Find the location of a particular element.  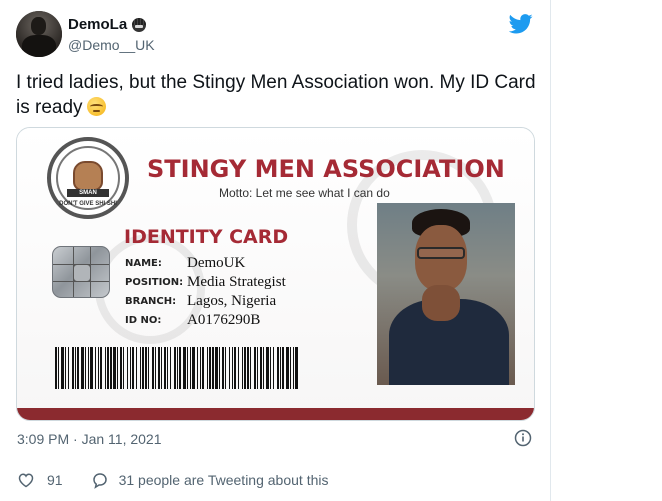

chip-center is located at coordinates (82, 273).